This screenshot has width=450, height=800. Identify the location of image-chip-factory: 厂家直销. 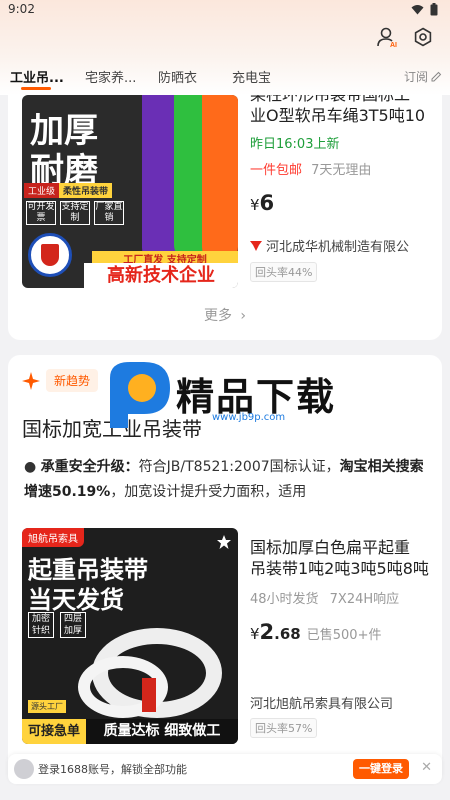
(109, 213).